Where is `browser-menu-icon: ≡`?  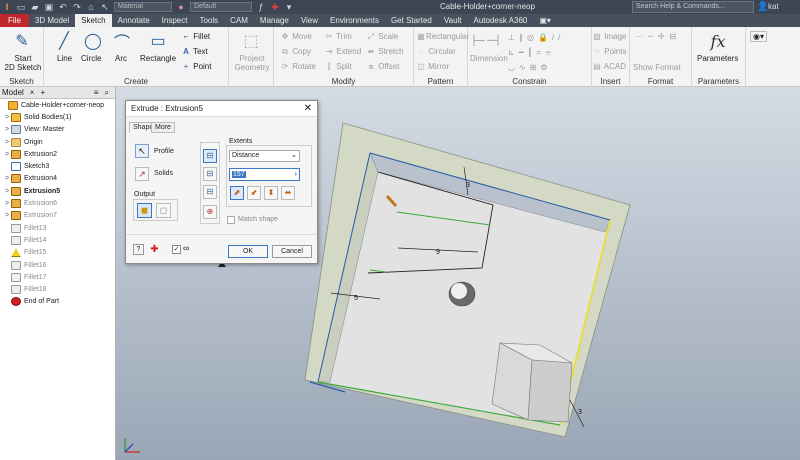
browser-menu-icon: ≡ is located at coordinates (96, 92).